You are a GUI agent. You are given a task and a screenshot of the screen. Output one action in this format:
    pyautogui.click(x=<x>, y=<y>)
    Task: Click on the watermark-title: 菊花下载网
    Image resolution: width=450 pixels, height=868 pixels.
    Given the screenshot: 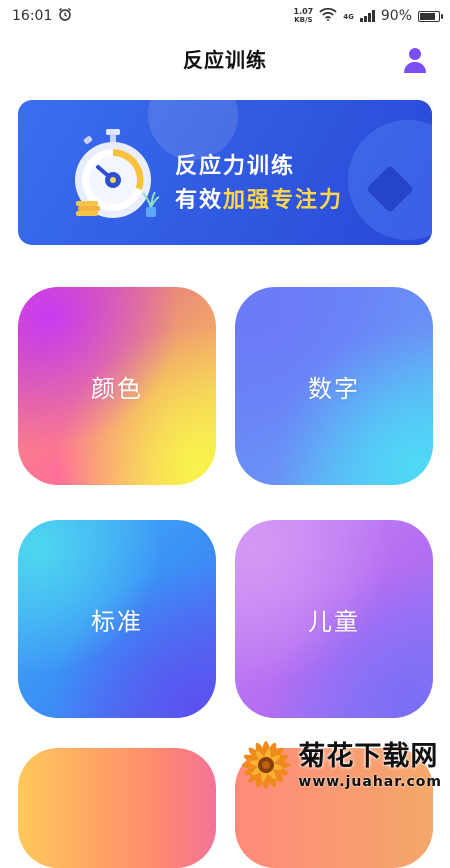 What is the action you would take?
    pyautogui.click(x=368, y=756)
    